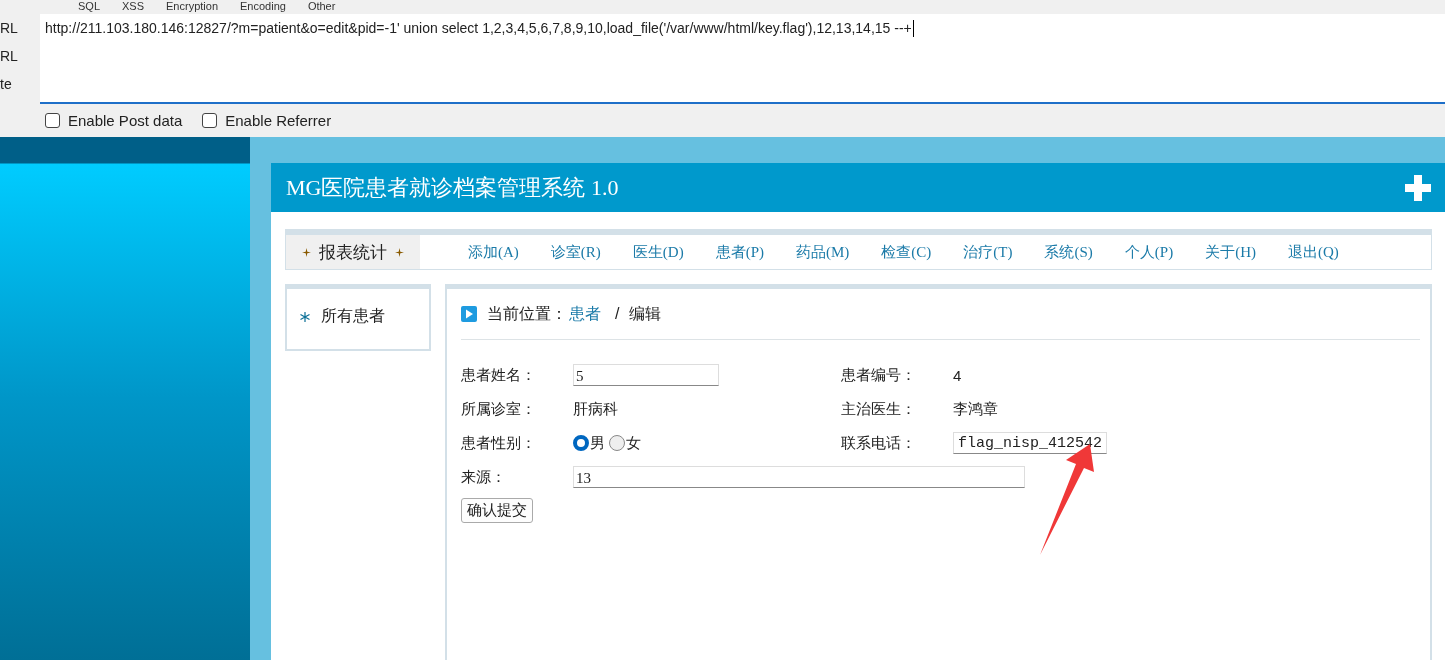 This screenshot has height=660, width=1445. I want to click on nav-link: 检查(C), so click(906, 252).